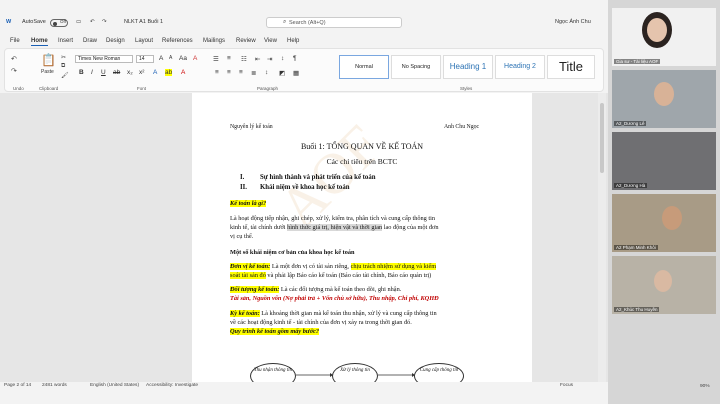 The height and width of the screenshot is (404, 720). I want to click on tab-mailings: Mailings, so click(214, 41).